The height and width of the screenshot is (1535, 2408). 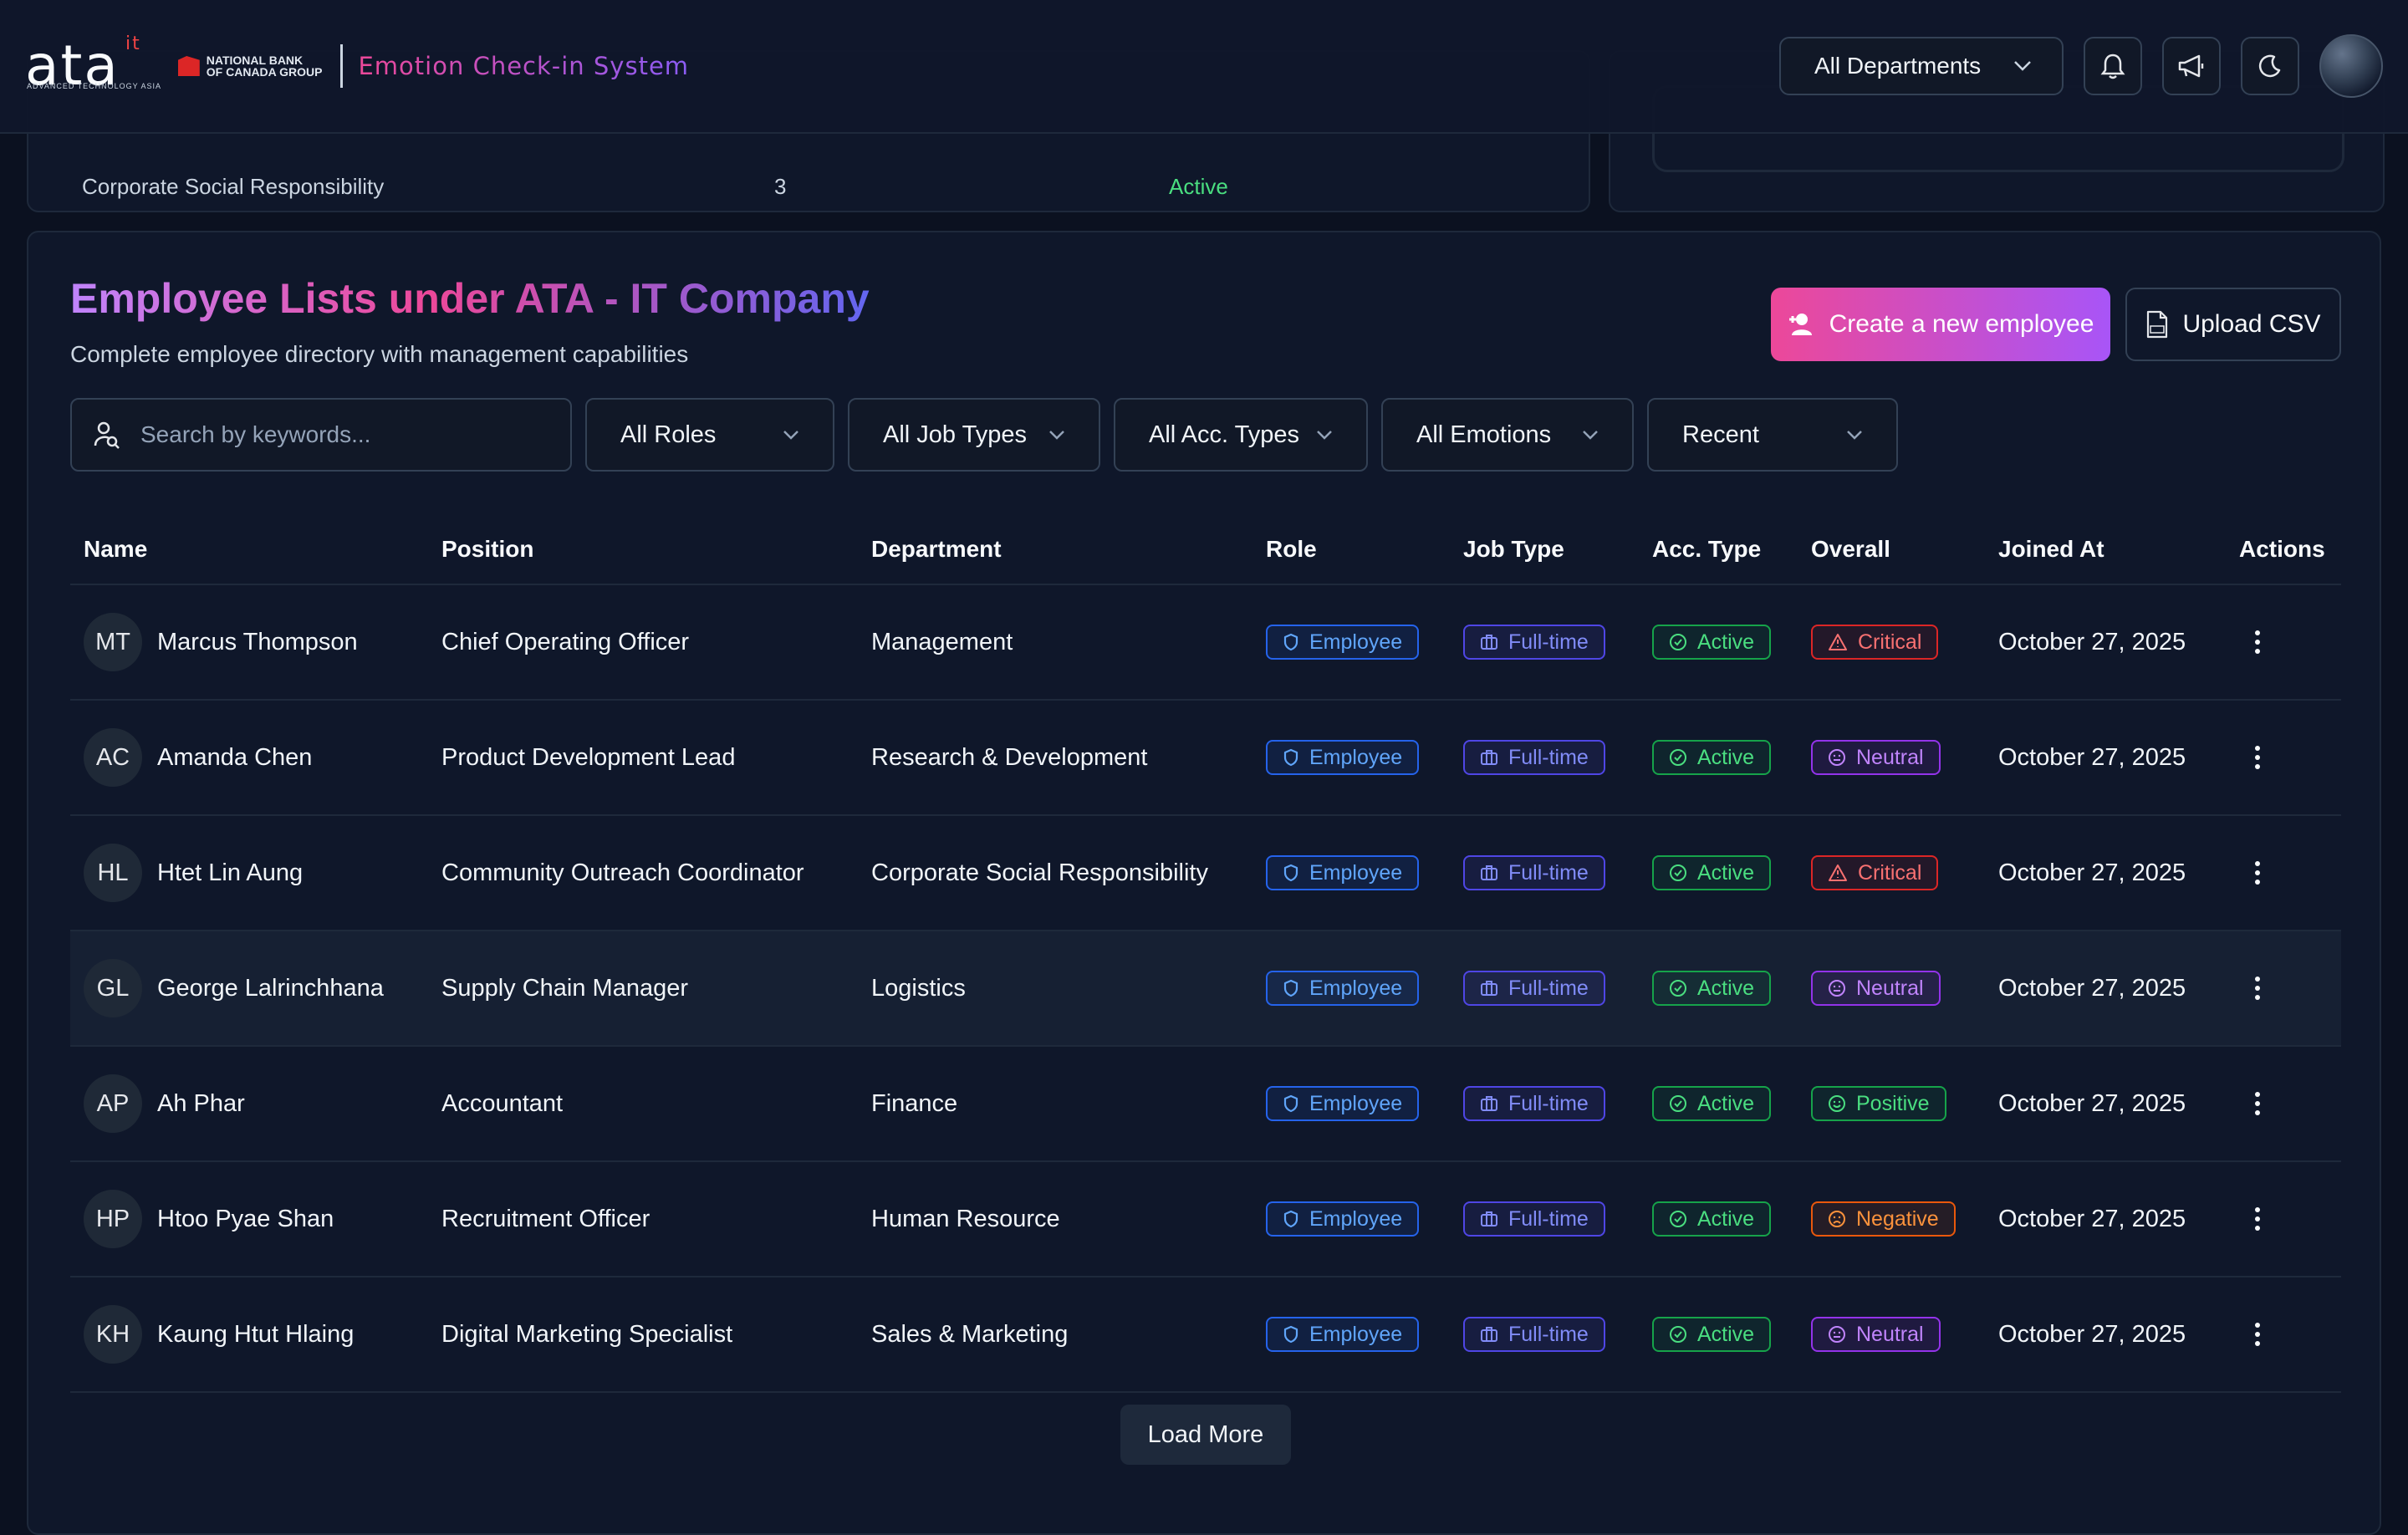 What do you see at coordinates (1706, 549) in the screenshot?
I see `column-header-acc-type: Acc. Type` at bounding box center [1706, 549].